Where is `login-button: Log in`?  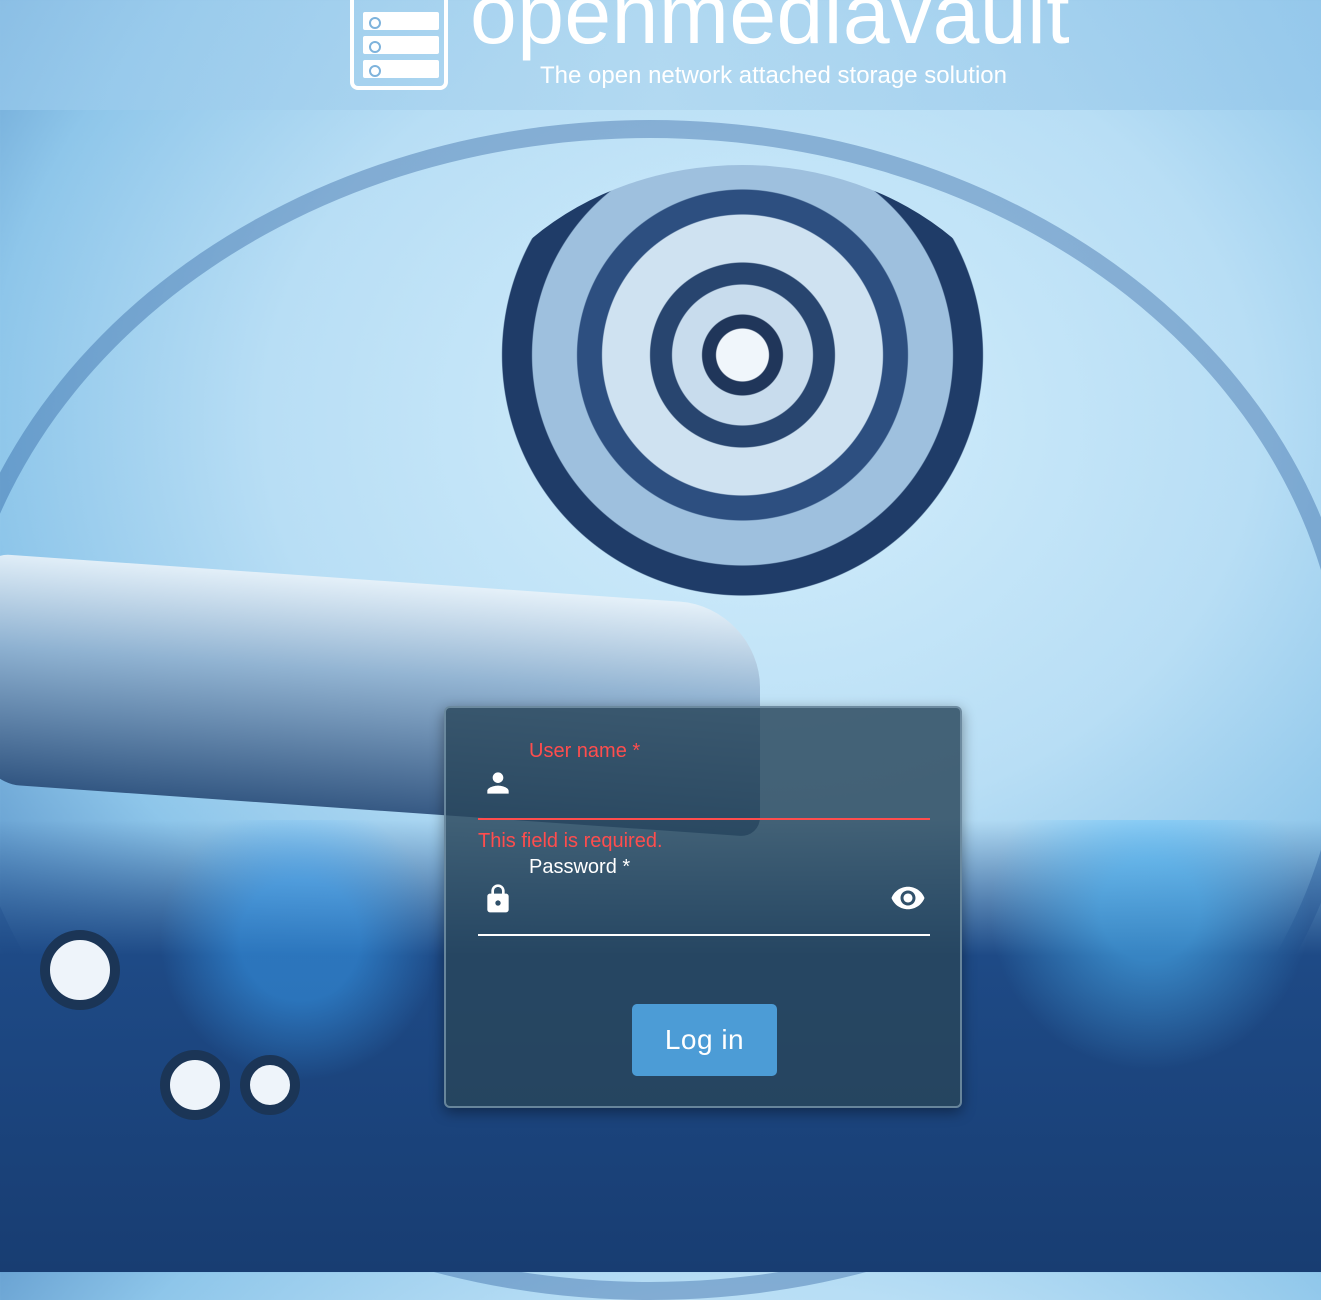 login-button: Log in is located at coordinates (704, 1040).